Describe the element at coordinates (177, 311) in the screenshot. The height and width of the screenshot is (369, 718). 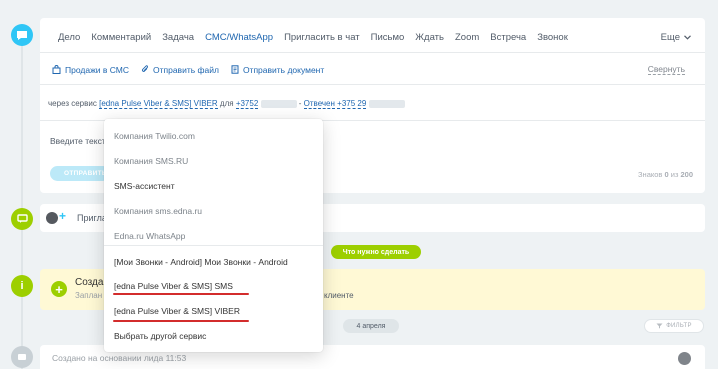
I see `dropdown-item-edna-viber: [edna Pulse Viber & SMS] VIBER` at that location.